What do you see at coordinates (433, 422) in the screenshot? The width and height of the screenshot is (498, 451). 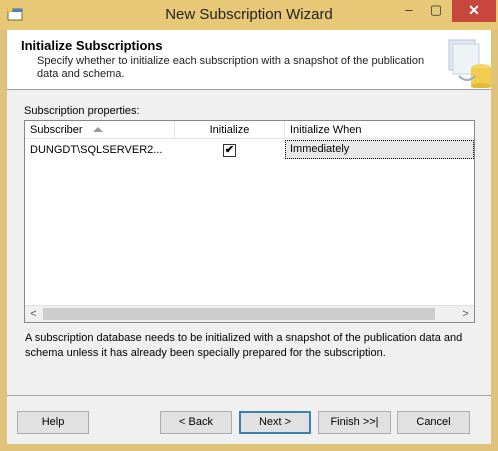 I see `cancel-button: Cancel` at bounding box center [433, 422].